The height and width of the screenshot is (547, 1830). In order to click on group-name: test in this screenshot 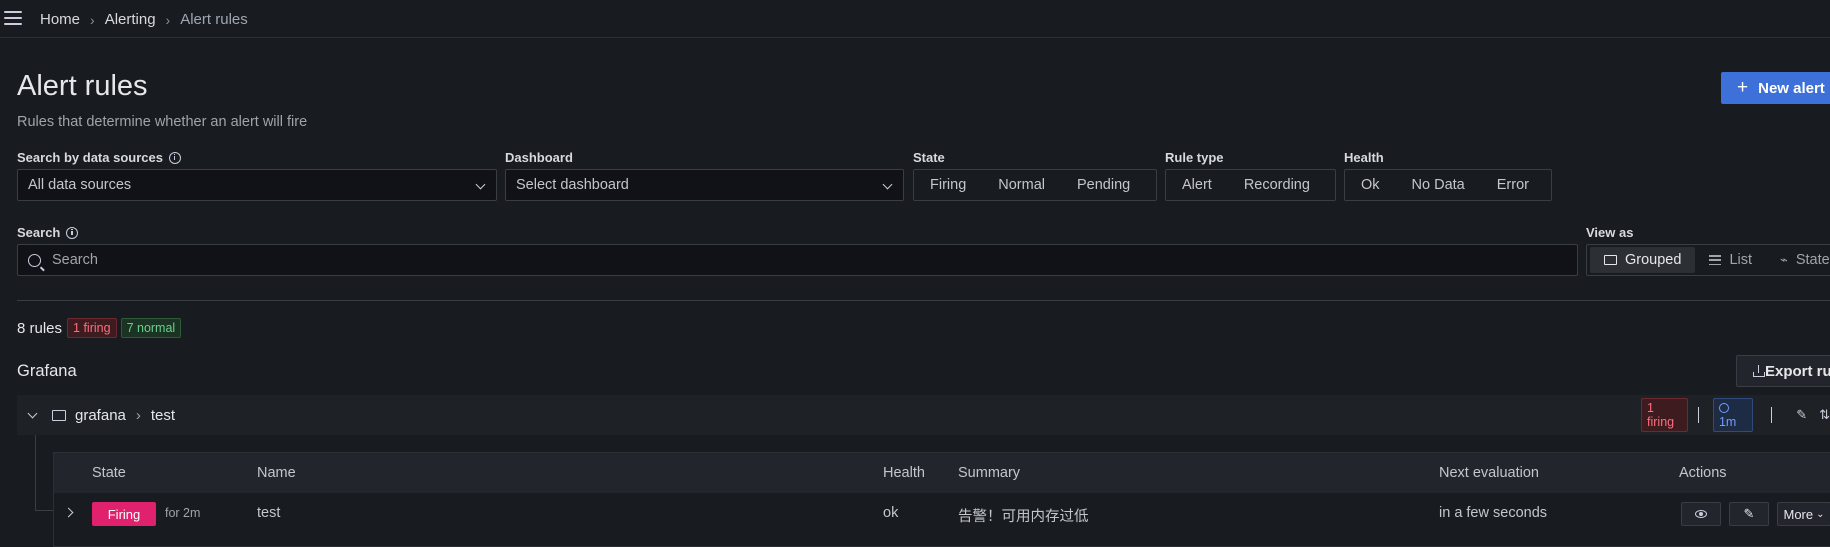, I will do `click(163, 415)`.